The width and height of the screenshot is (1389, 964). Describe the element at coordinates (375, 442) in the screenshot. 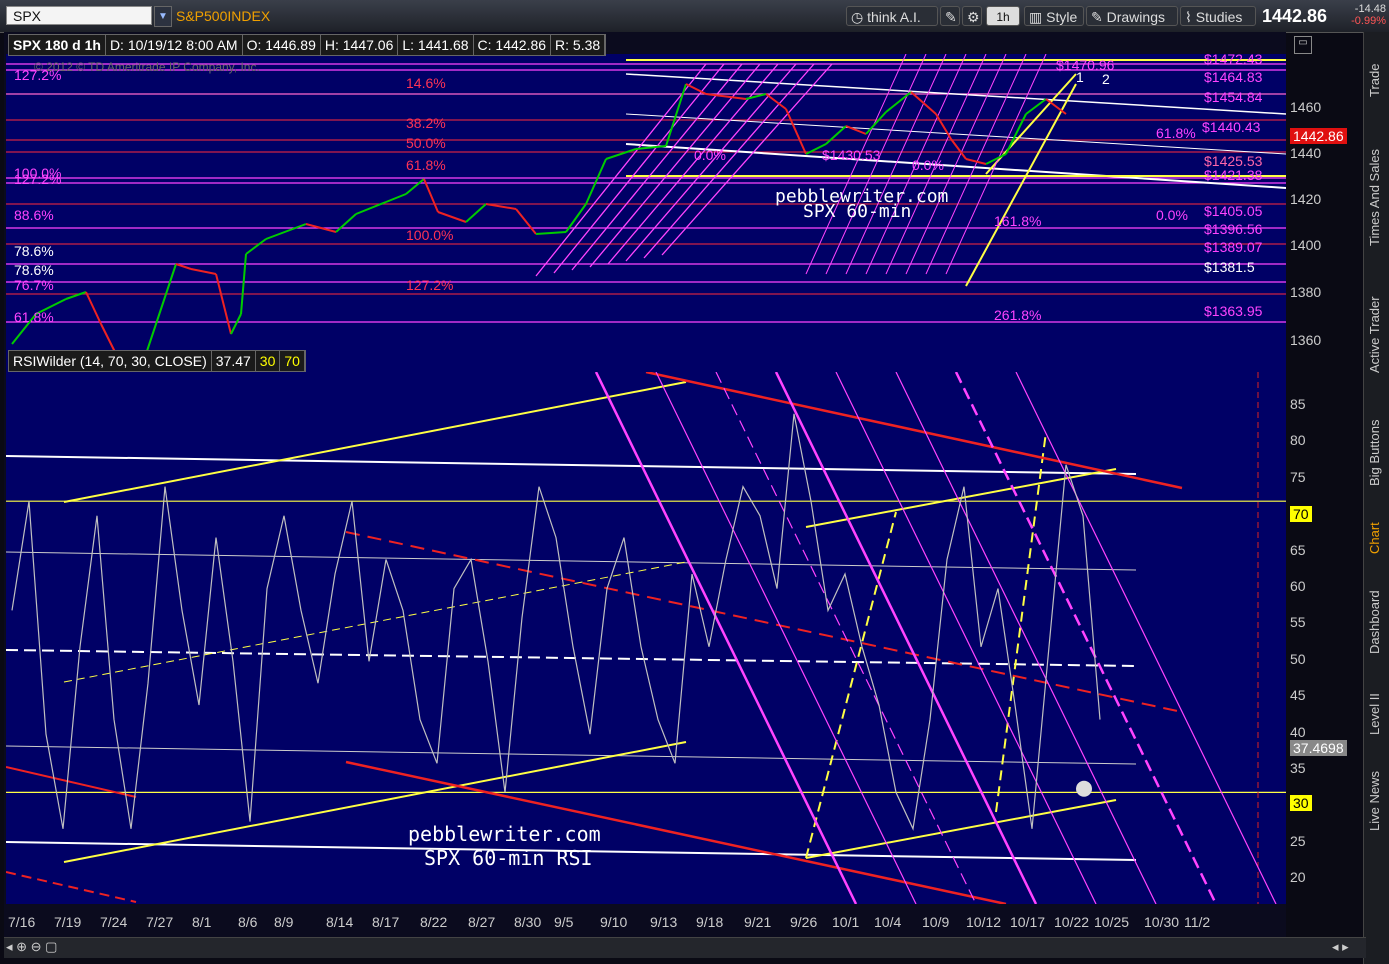

I see `rsi-yellow-trend` at that location.